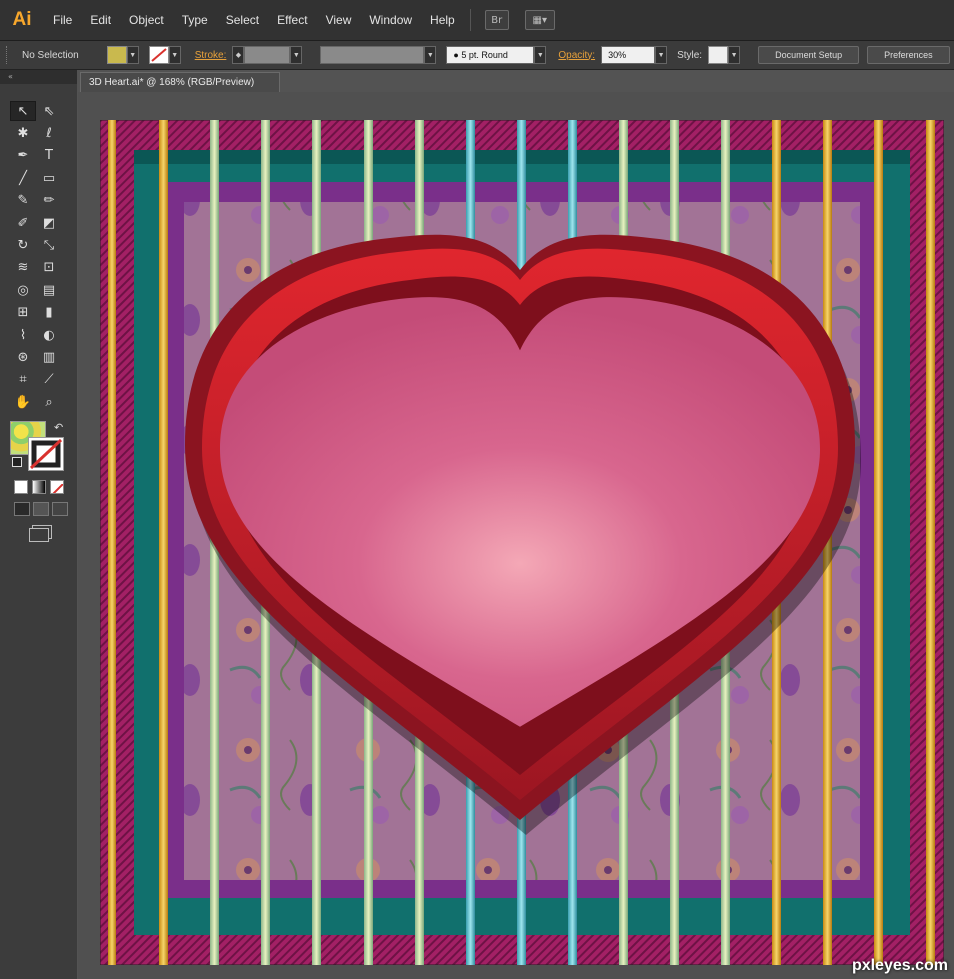 Image resolution: width=954 pixels, height=979 pixels. I want to click on menu-edit: Edit, so click(100, 20).